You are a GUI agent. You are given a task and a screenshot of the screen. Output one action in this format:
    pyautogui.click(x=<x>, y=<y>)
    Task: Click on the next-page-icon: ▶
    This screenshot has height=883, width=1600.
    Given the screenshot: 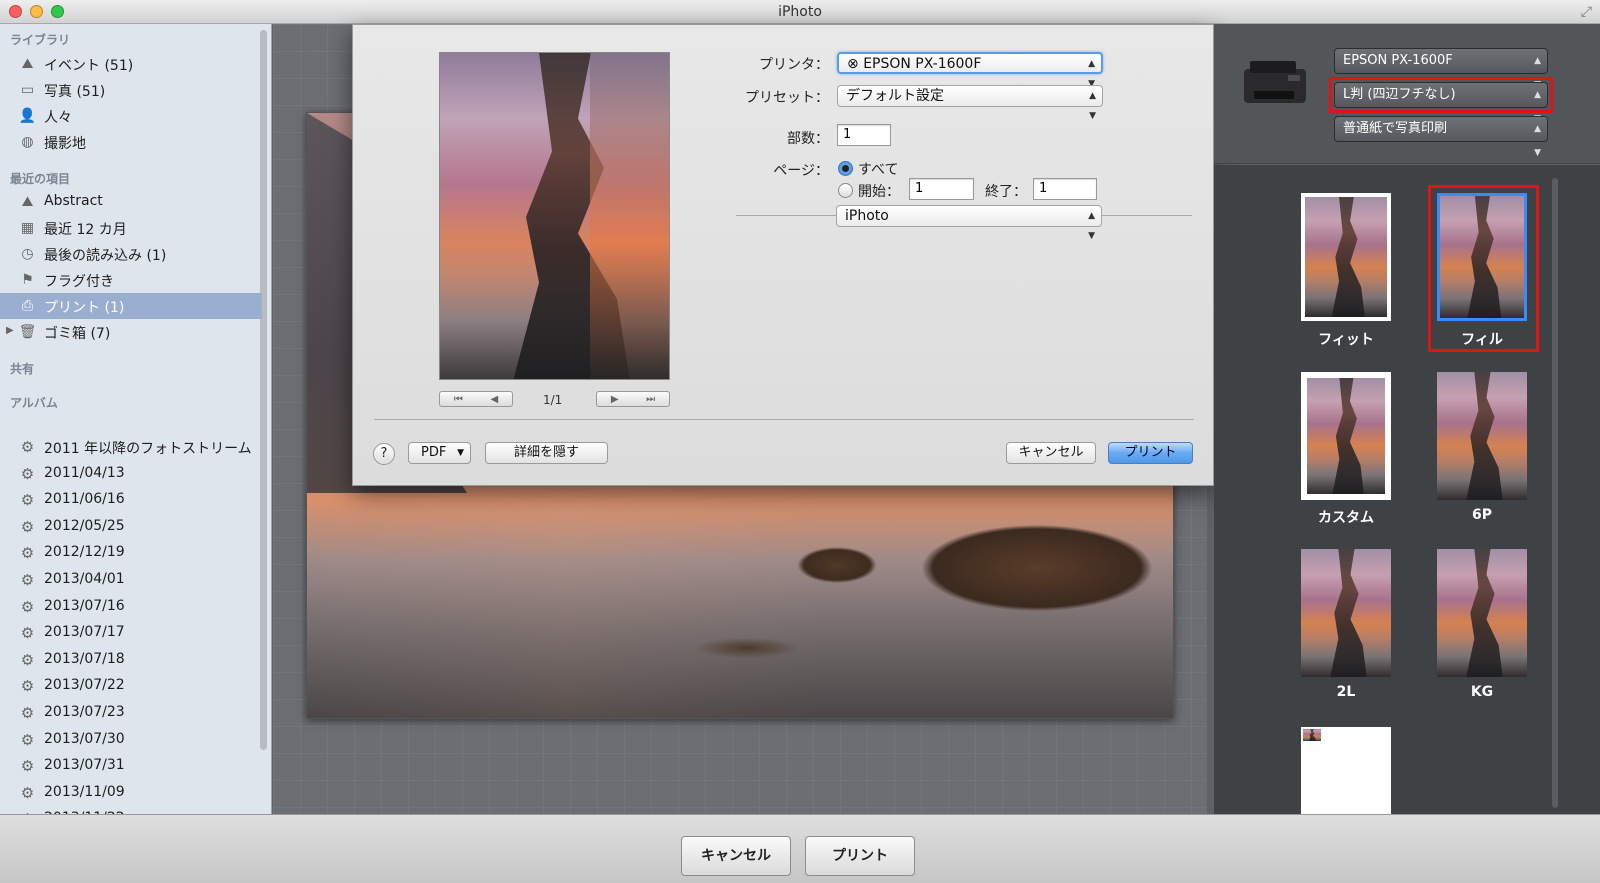 What is the action you would take?
    pyautogui.click(x=615, y=399)
    